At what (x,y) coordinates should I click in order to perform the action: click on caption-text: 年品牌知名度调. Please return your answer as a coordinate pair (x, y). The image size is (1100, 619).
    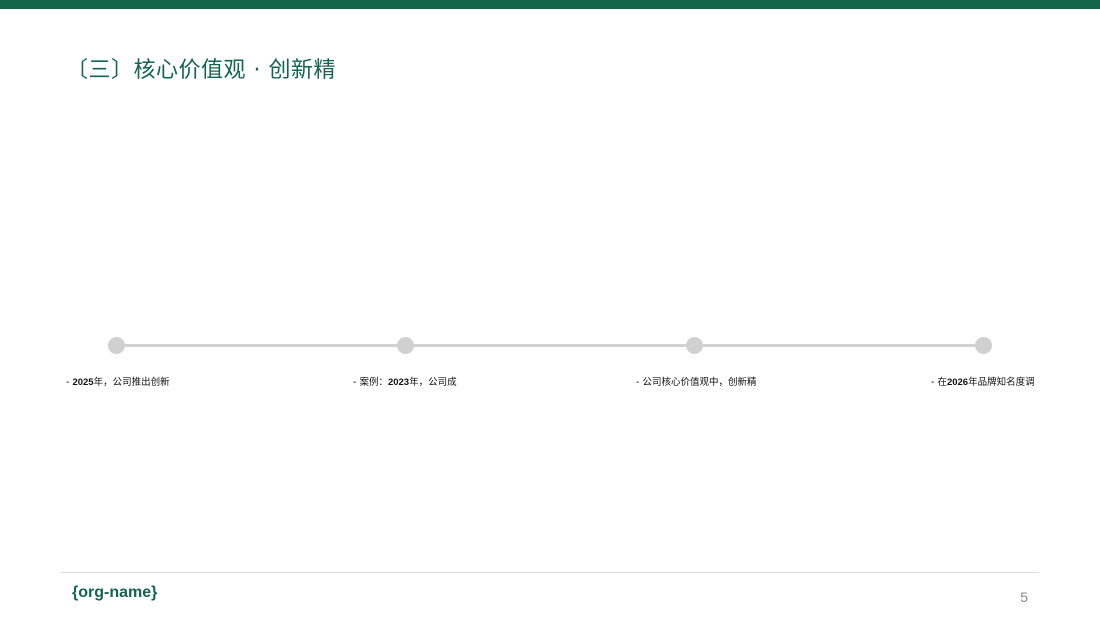
    Looking at the image, I should click on (1001, 382).